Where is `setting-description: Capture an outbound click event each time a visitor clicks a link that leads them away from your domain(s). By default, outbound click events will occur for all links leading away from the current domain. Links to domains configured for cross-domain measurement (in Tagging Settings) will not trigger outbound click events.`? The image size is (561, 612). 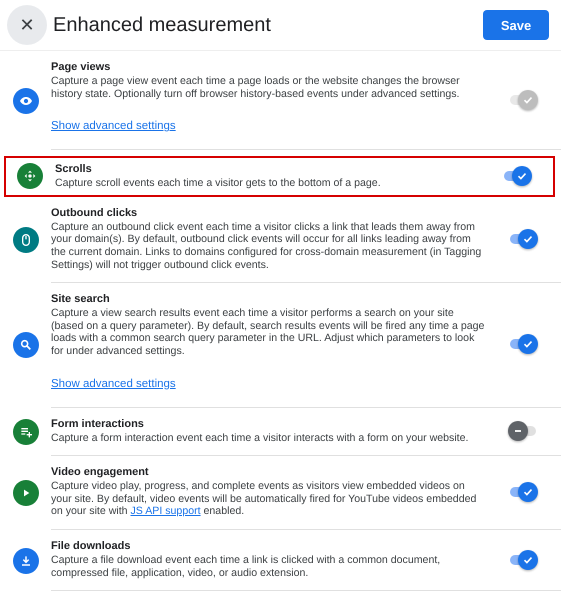 setting-description: Capture an outbound click event each time a visitor clicks a link that leads them away from your domain(s). By default, outbound click events will occur for all links leading away from the current domain. Links to domains configured for cross-domain measurement (in Tagging Settings) will not trigger outbound click events. is located at coordinates (266, 246).